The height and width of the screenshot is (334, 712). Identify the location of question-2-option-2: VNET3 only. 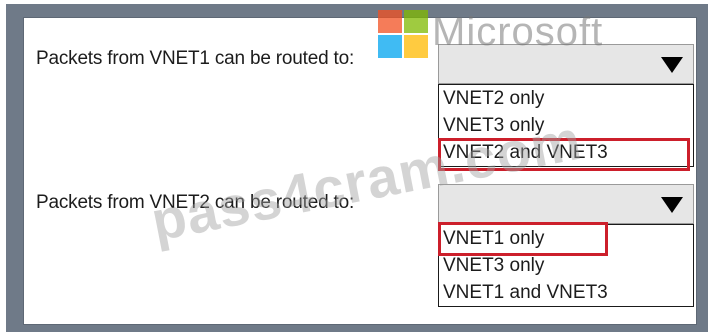
(566, 265).